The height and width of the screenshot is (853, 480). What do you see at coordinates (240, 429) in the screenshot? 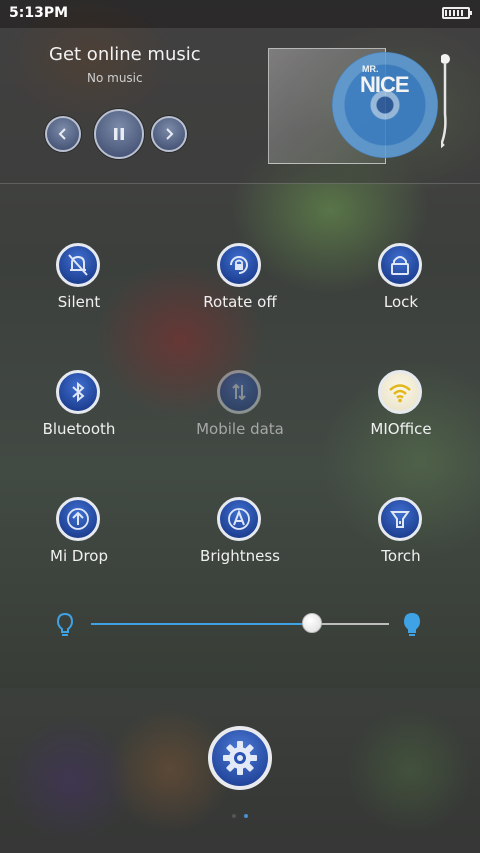
I see `toggle-mobile-data-label: Mobile data` at bounding box center [240, 429].